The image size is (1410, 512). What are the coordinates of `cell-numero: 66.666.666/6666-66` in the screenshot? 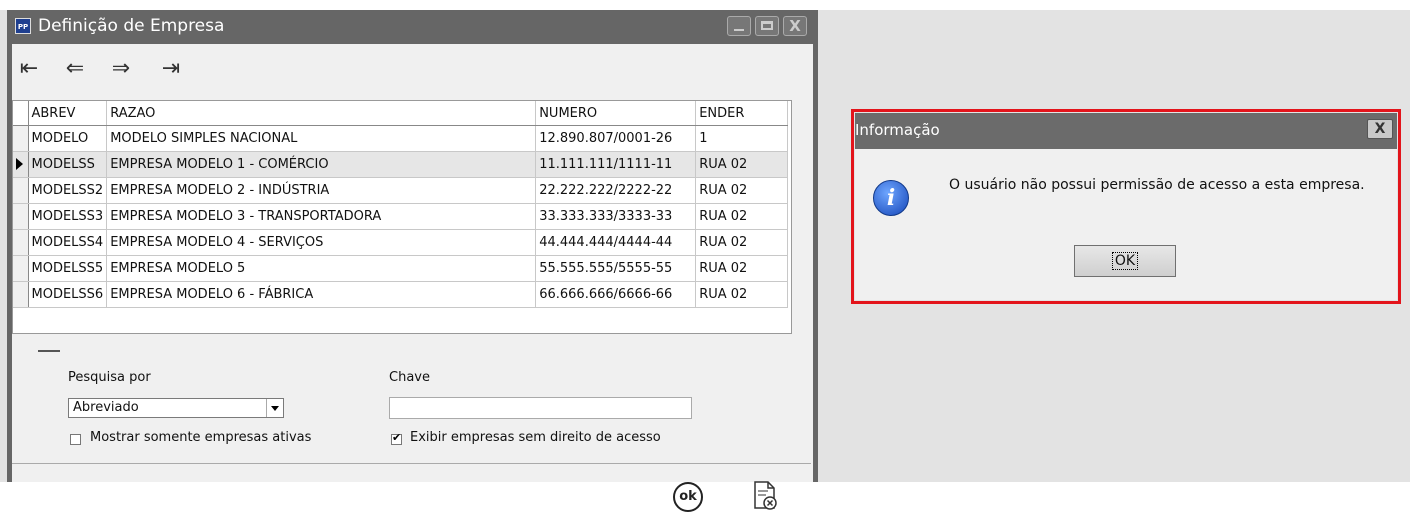 It's located at (616, 294).